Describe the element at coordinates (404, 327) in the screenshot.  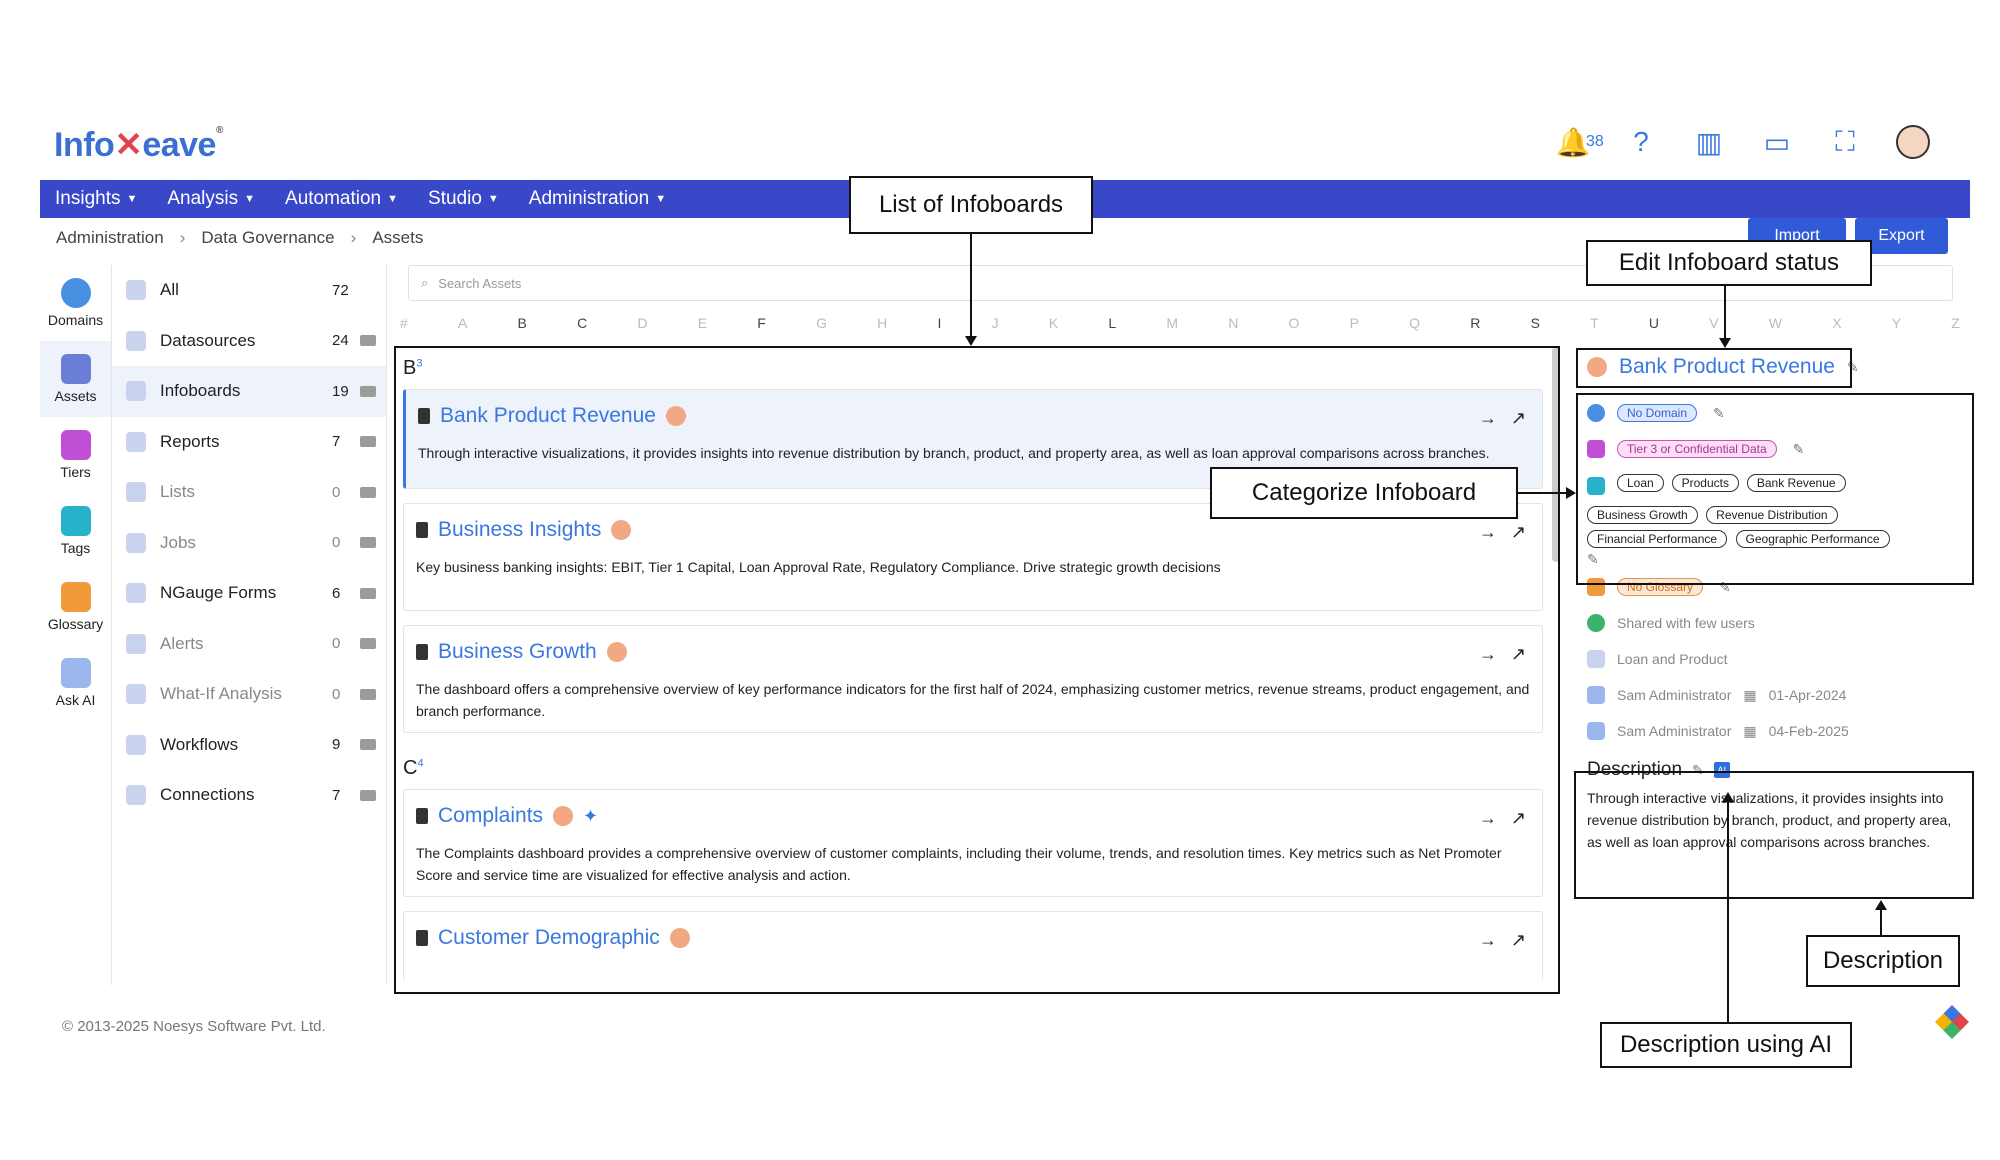
I see `letter-hash: #` at that location.